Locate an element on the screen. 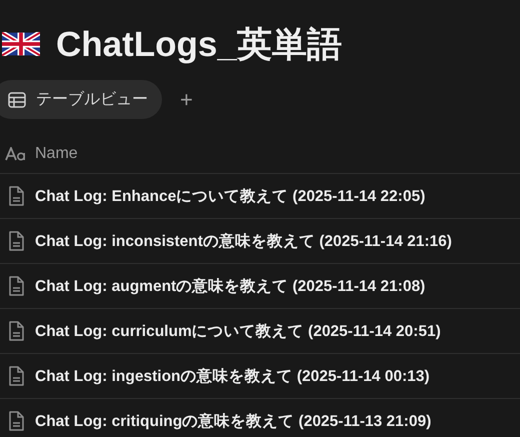  row-title: Chat Log: Enhanceについて教えて (2025-11-14 22:05) is located at coordinates (230, 196).